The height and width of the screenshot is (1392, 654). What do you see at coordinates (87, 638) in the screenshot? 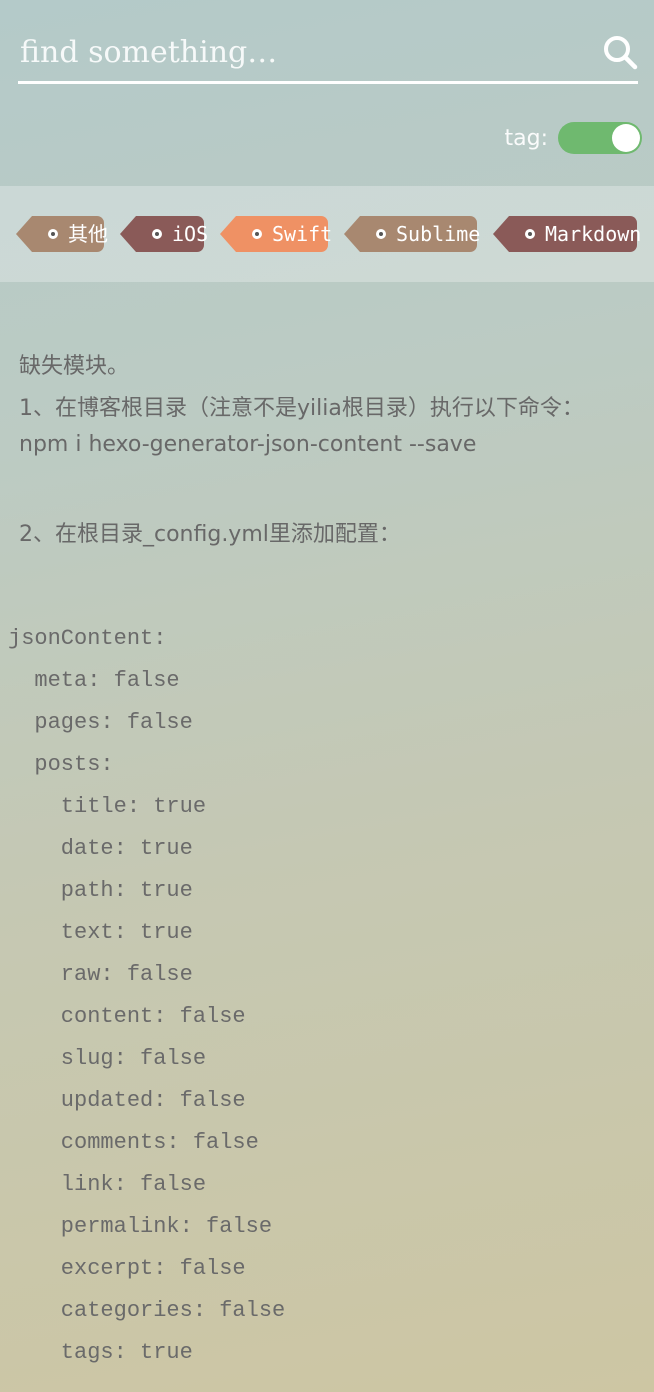
I see `code-line: jsonContent:` at bounding box center [87, 638].